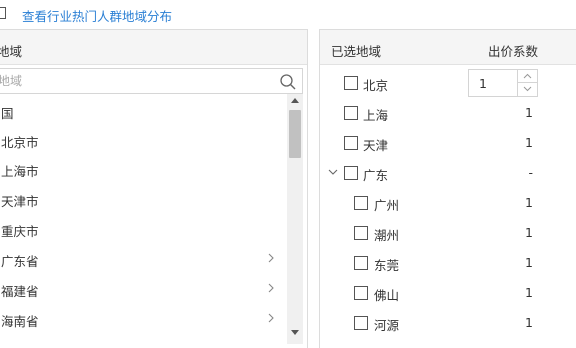  I want to click on region-picker-header: 地域, so click(153, 47).